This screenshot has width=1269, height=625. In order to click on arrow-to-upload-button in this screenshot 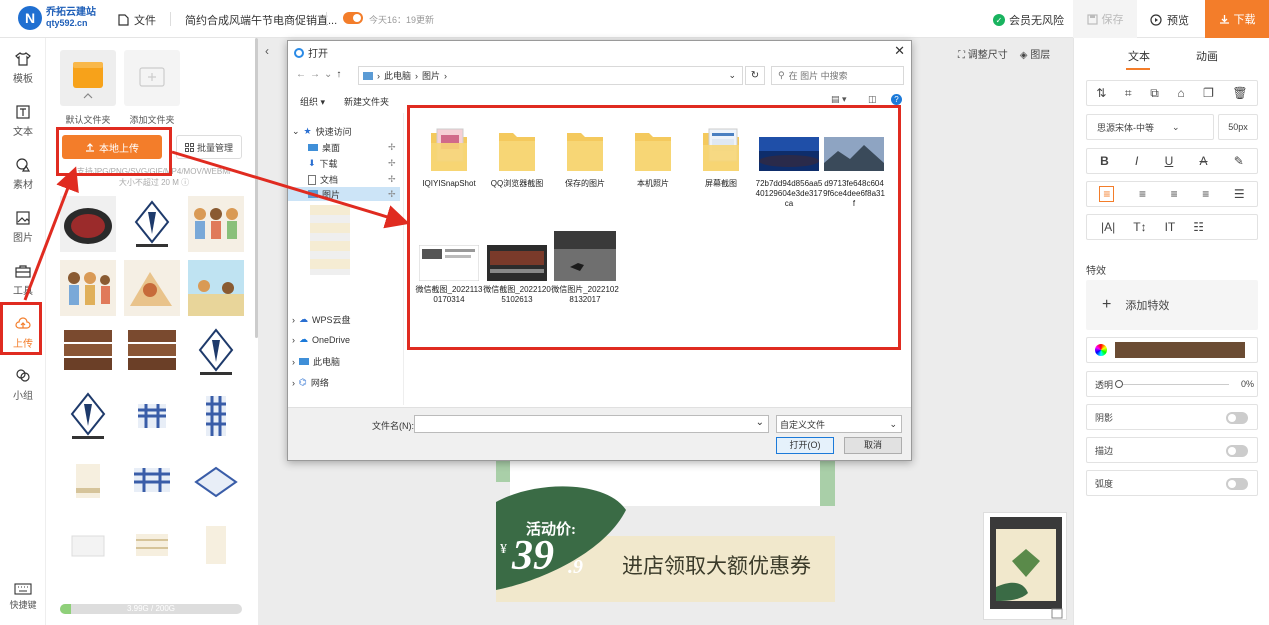, I will do `click(51, 233)`.